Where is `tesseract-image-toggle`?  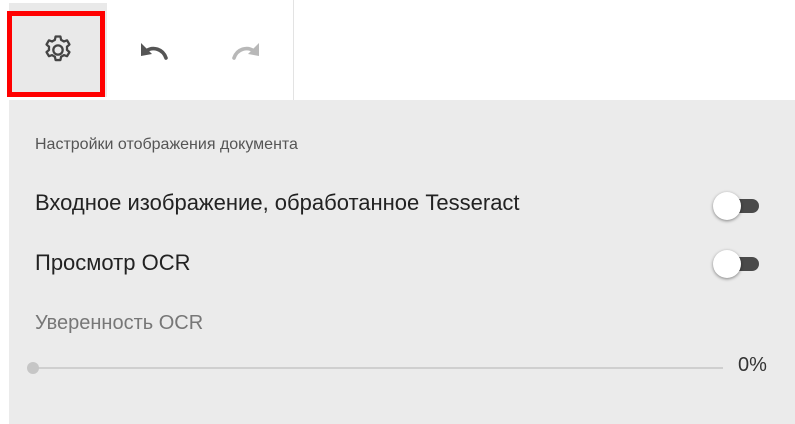
tesseract-image-toggle is located at coordinates (737, 206).